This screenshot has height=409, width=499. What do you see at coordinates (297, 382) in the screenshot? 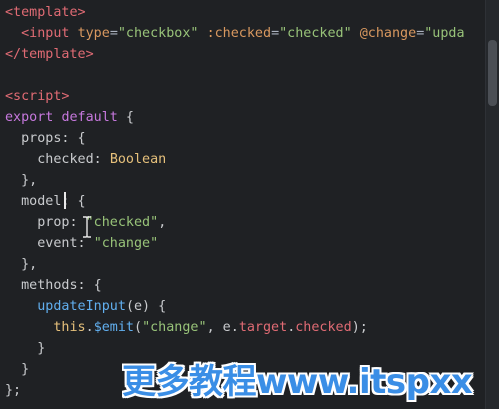
I see `watermark: 更多教程www.itspxx` at bounding box center [297, 382].